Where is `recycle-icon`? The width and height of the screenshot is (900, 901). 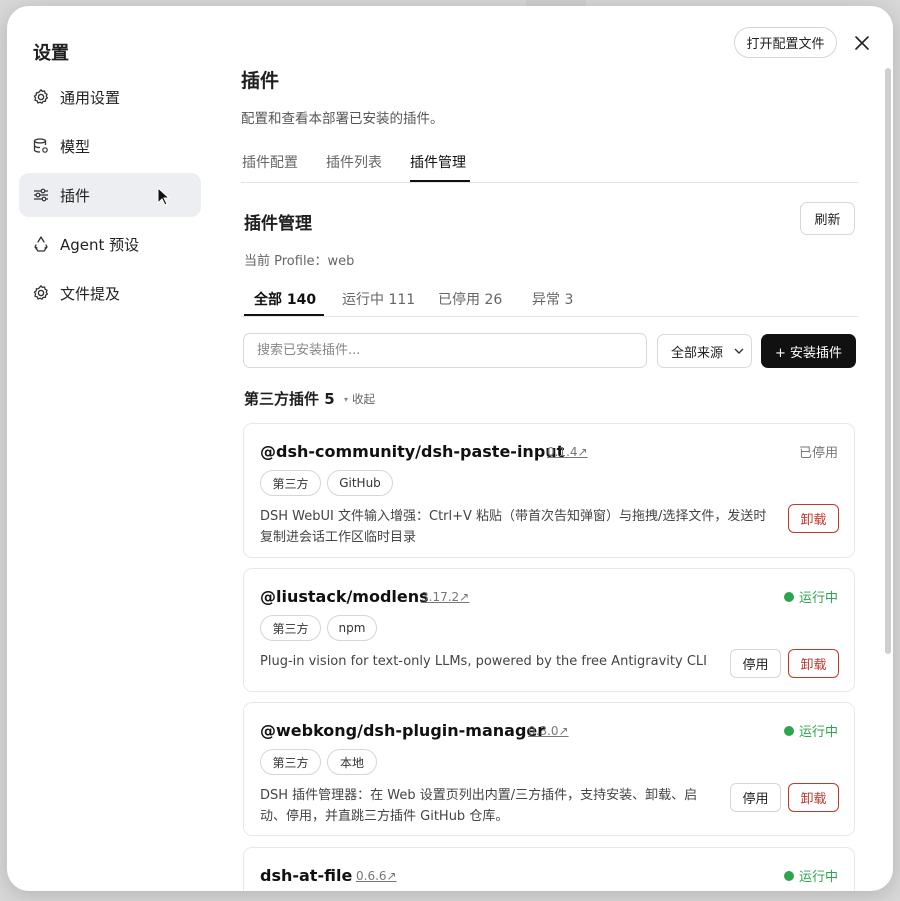 recycle-icon is located at coordinates (41, 244).